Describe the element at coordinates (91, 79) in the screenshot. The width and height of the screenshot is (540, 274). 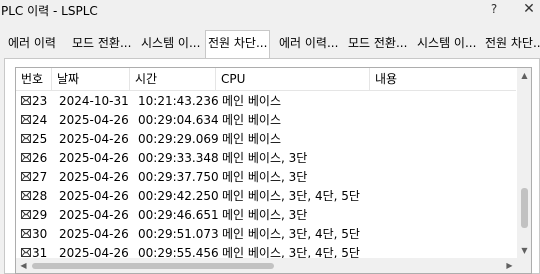
I see `column-header-date: 날짜` at that location.